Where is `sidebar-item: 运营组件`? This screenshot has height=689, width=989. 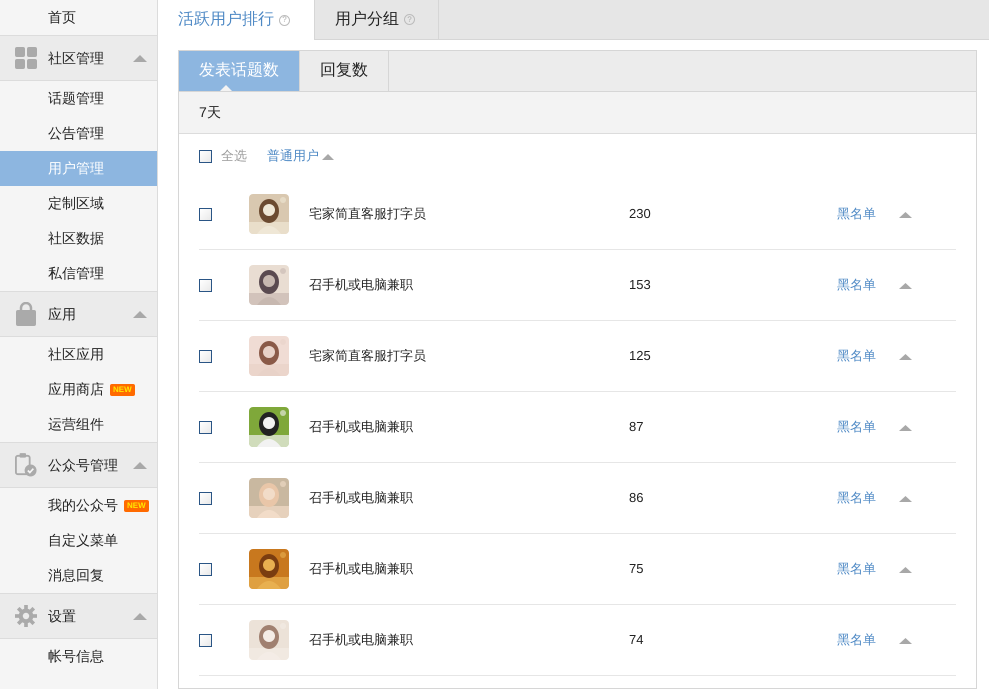 sidebar-item: 运营组件 is located at coordinates (78, 424).